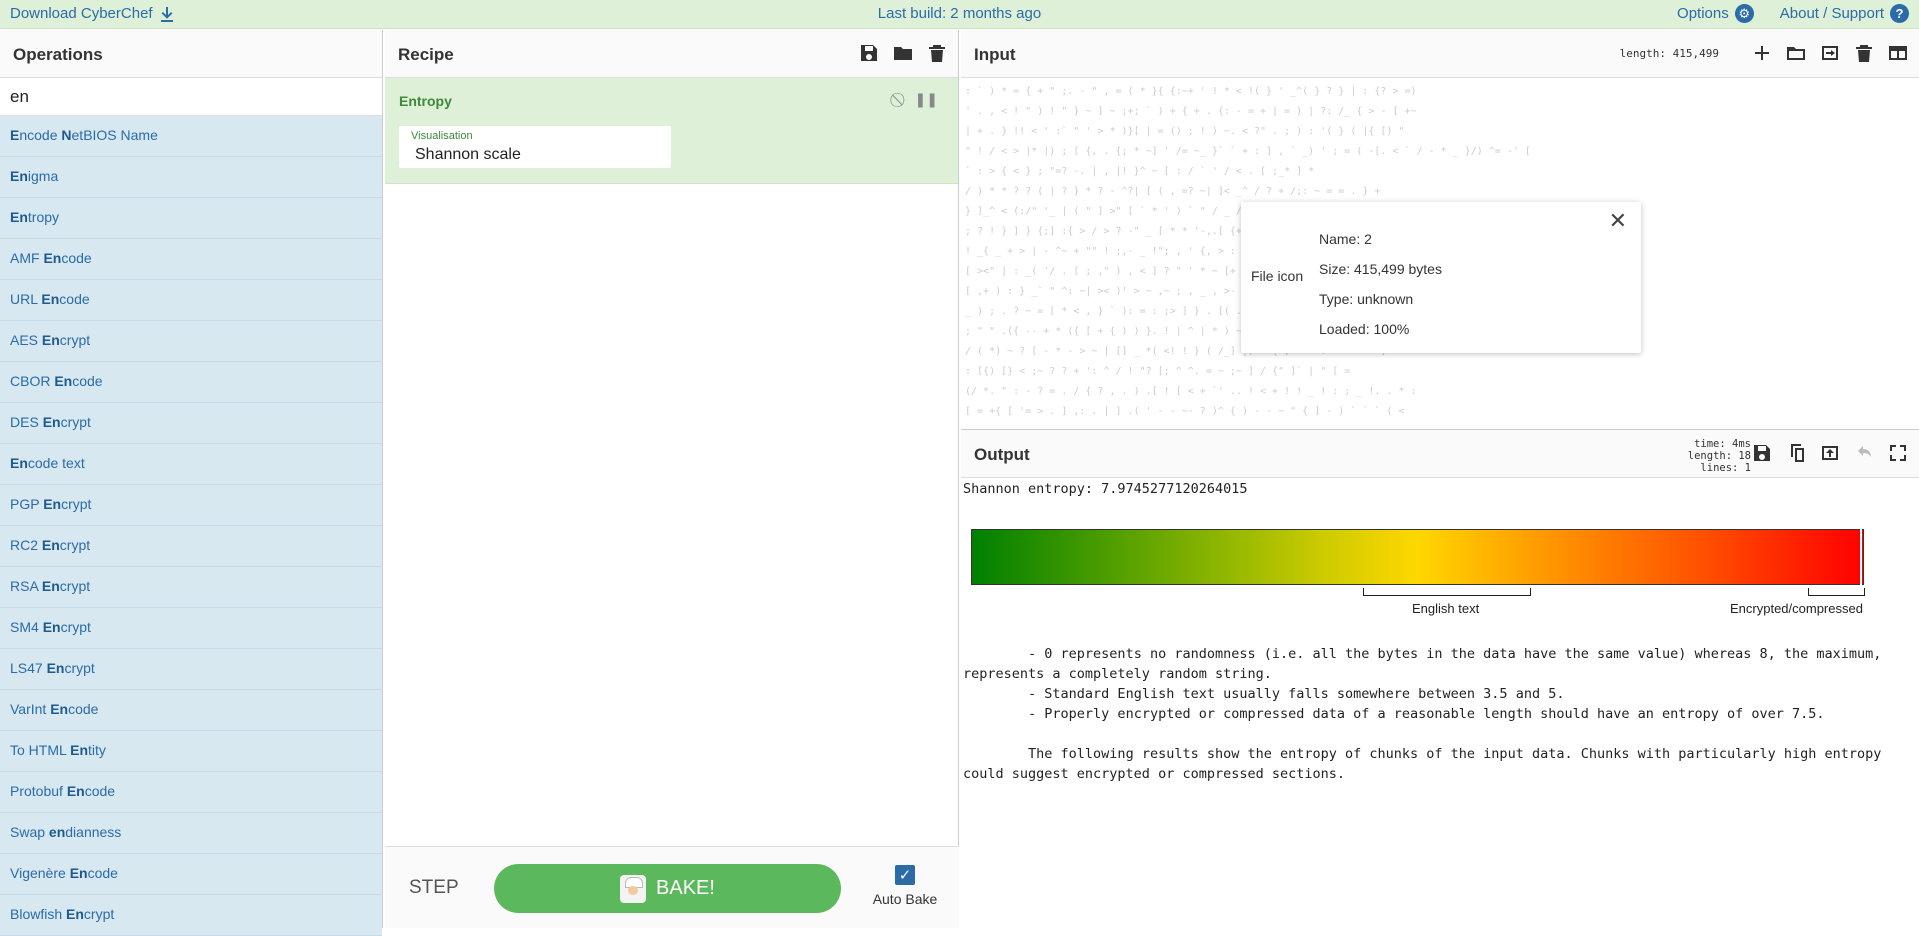 This screenshot has width=1919, height=936. Describe the element at coordinates (667, 888) in the screenshot. I see `bake-button: BAKE!` at that location.